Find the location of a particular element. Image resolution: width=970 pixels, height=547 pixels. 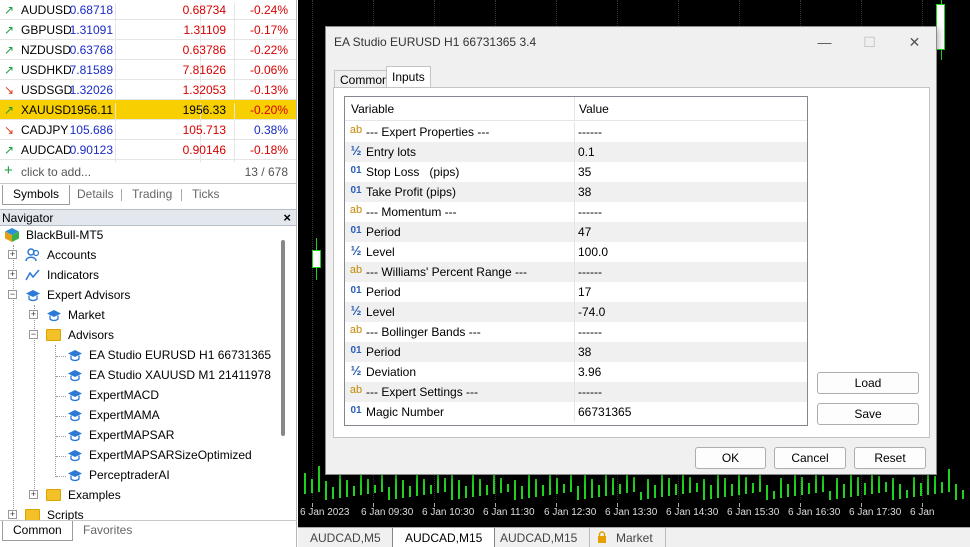

column-header-variable: Variable is located at coordinates (372, 109).